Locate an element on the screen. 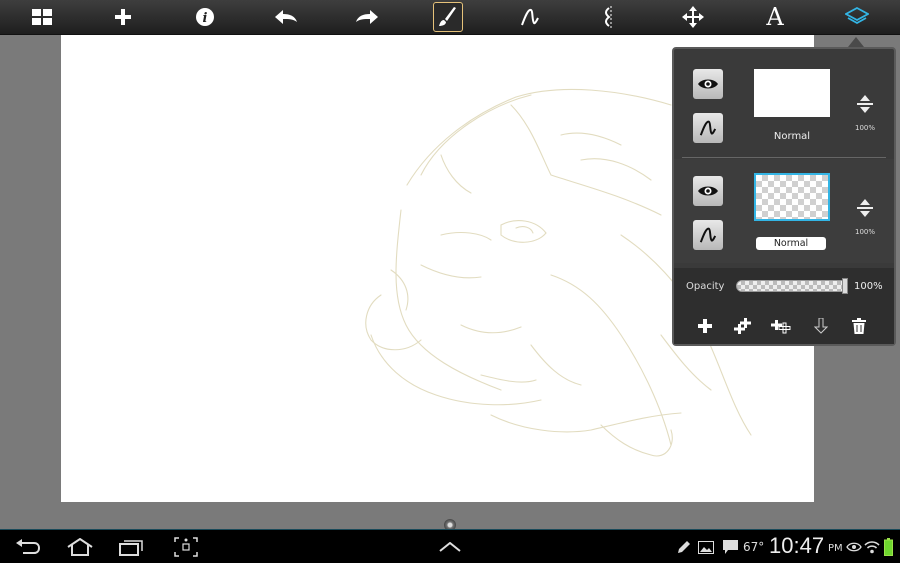 The image size is (900, 563). smart-stay-eye-icon is located at coordinates (854, 547).